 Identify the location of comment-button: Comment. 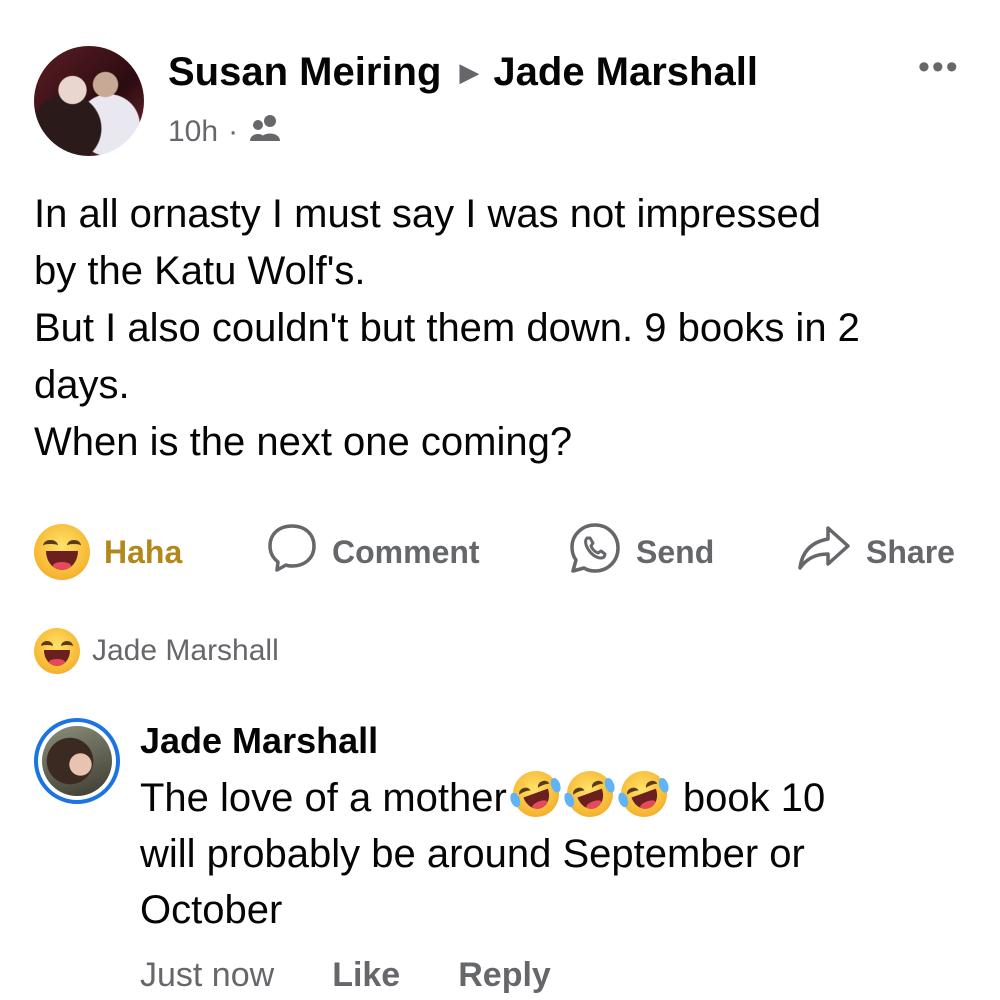
(373, 552).